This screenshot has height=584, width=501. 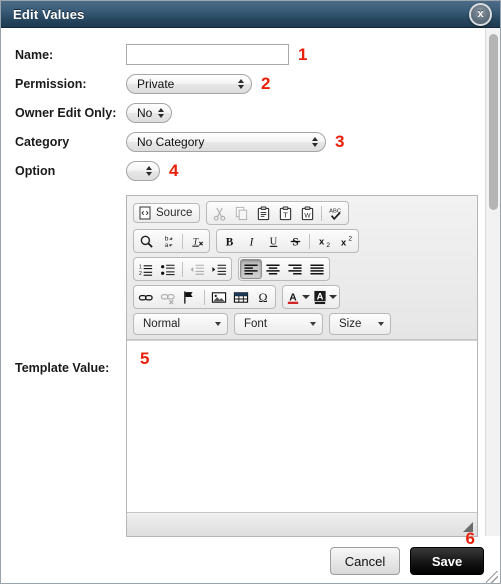 I want to click on paste-as-text-icon: T, so click(x=285, y=213).